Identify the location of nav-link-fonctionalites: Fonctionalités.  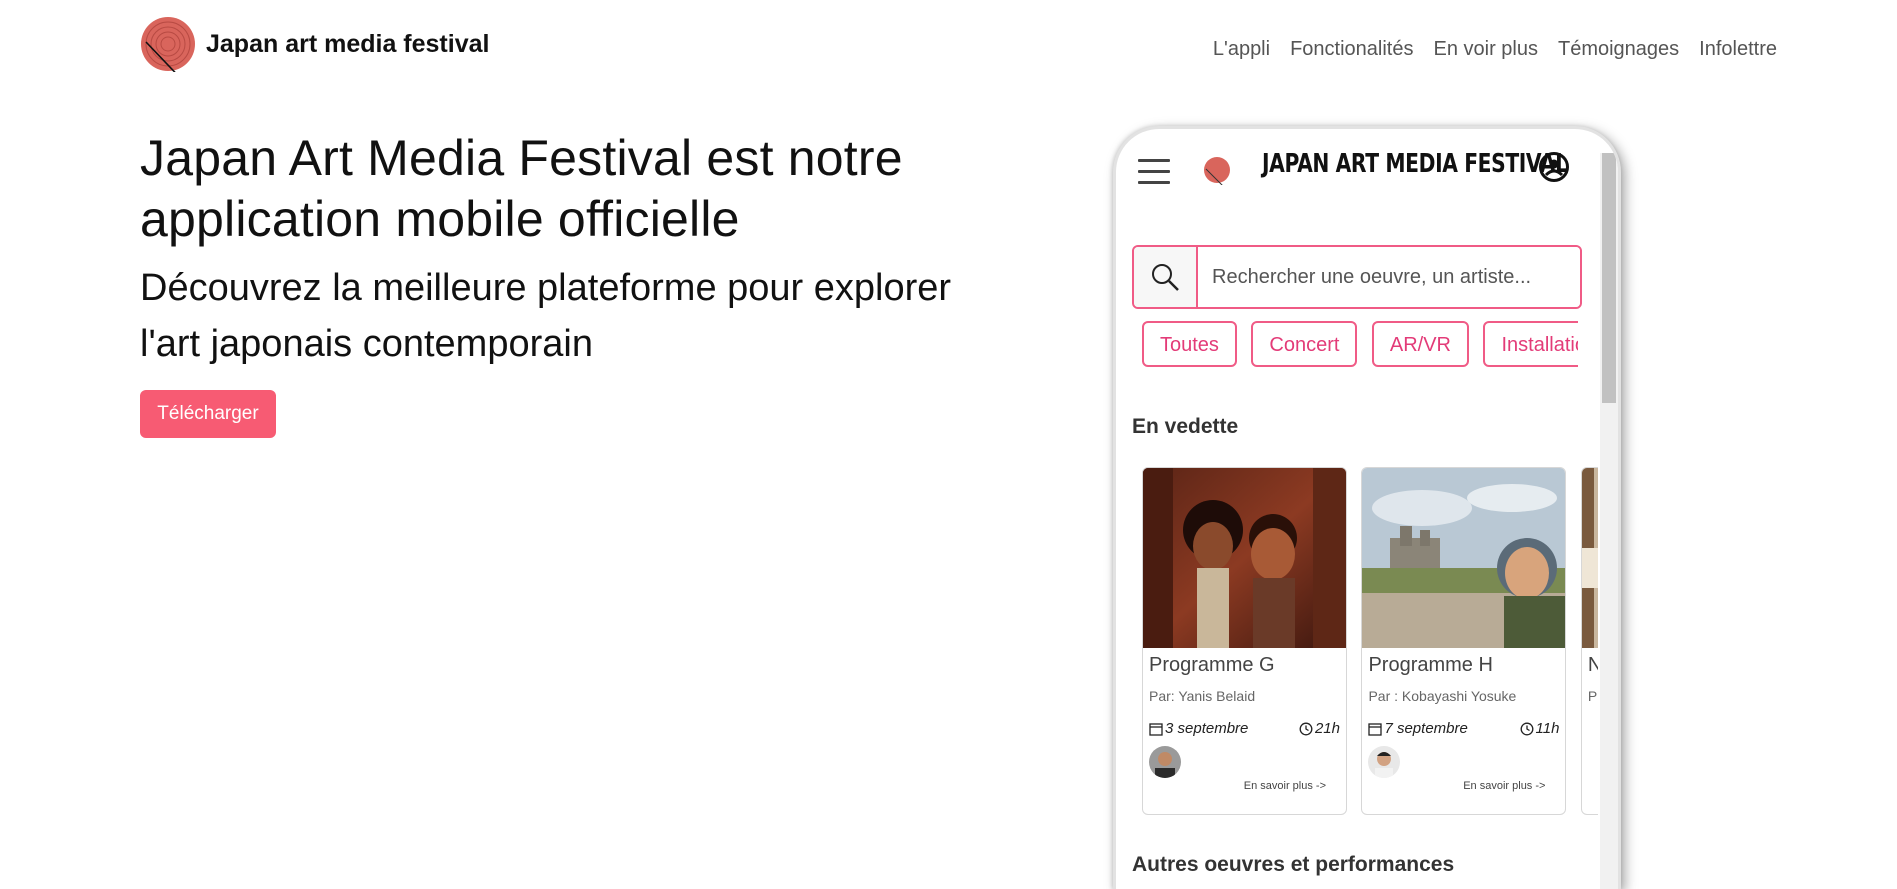
(1351, 49).